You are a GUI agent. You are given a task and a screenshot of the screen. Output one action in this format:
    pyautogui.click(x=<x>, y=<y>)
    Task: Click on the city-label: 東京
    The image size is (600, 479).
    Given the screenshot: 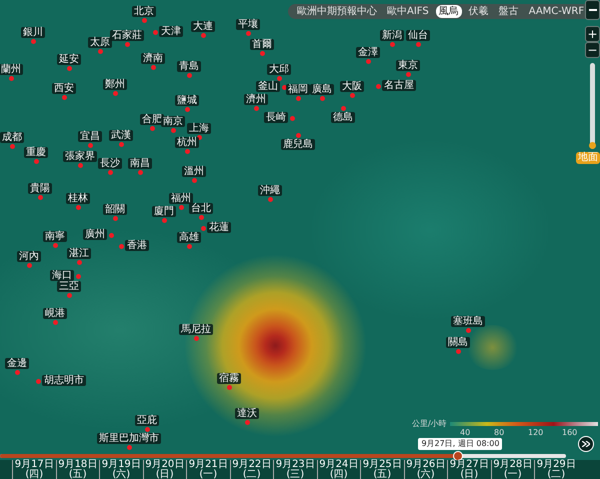 What is the action you would take?
    pyautogui.click(x=408, y=65)
    